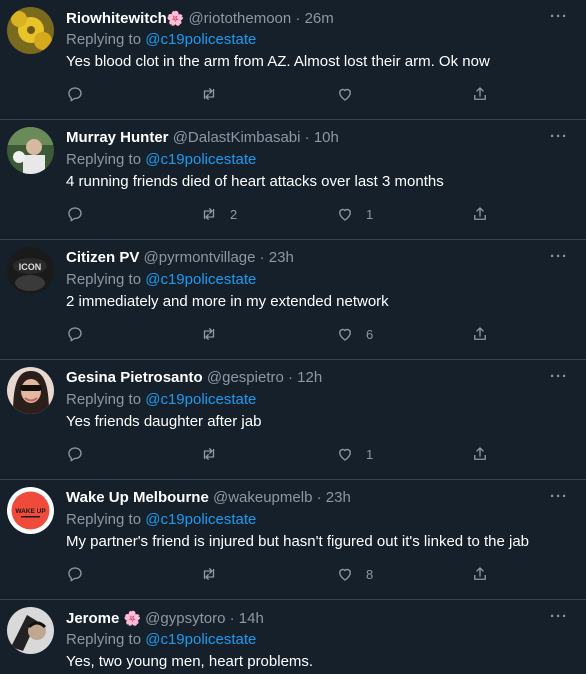 This screenshot has height=674, width=586. What do you see at coordinates (218, 214) in the screenshot?
I see `retweet-button: 2` at bounding box center [218, 214].